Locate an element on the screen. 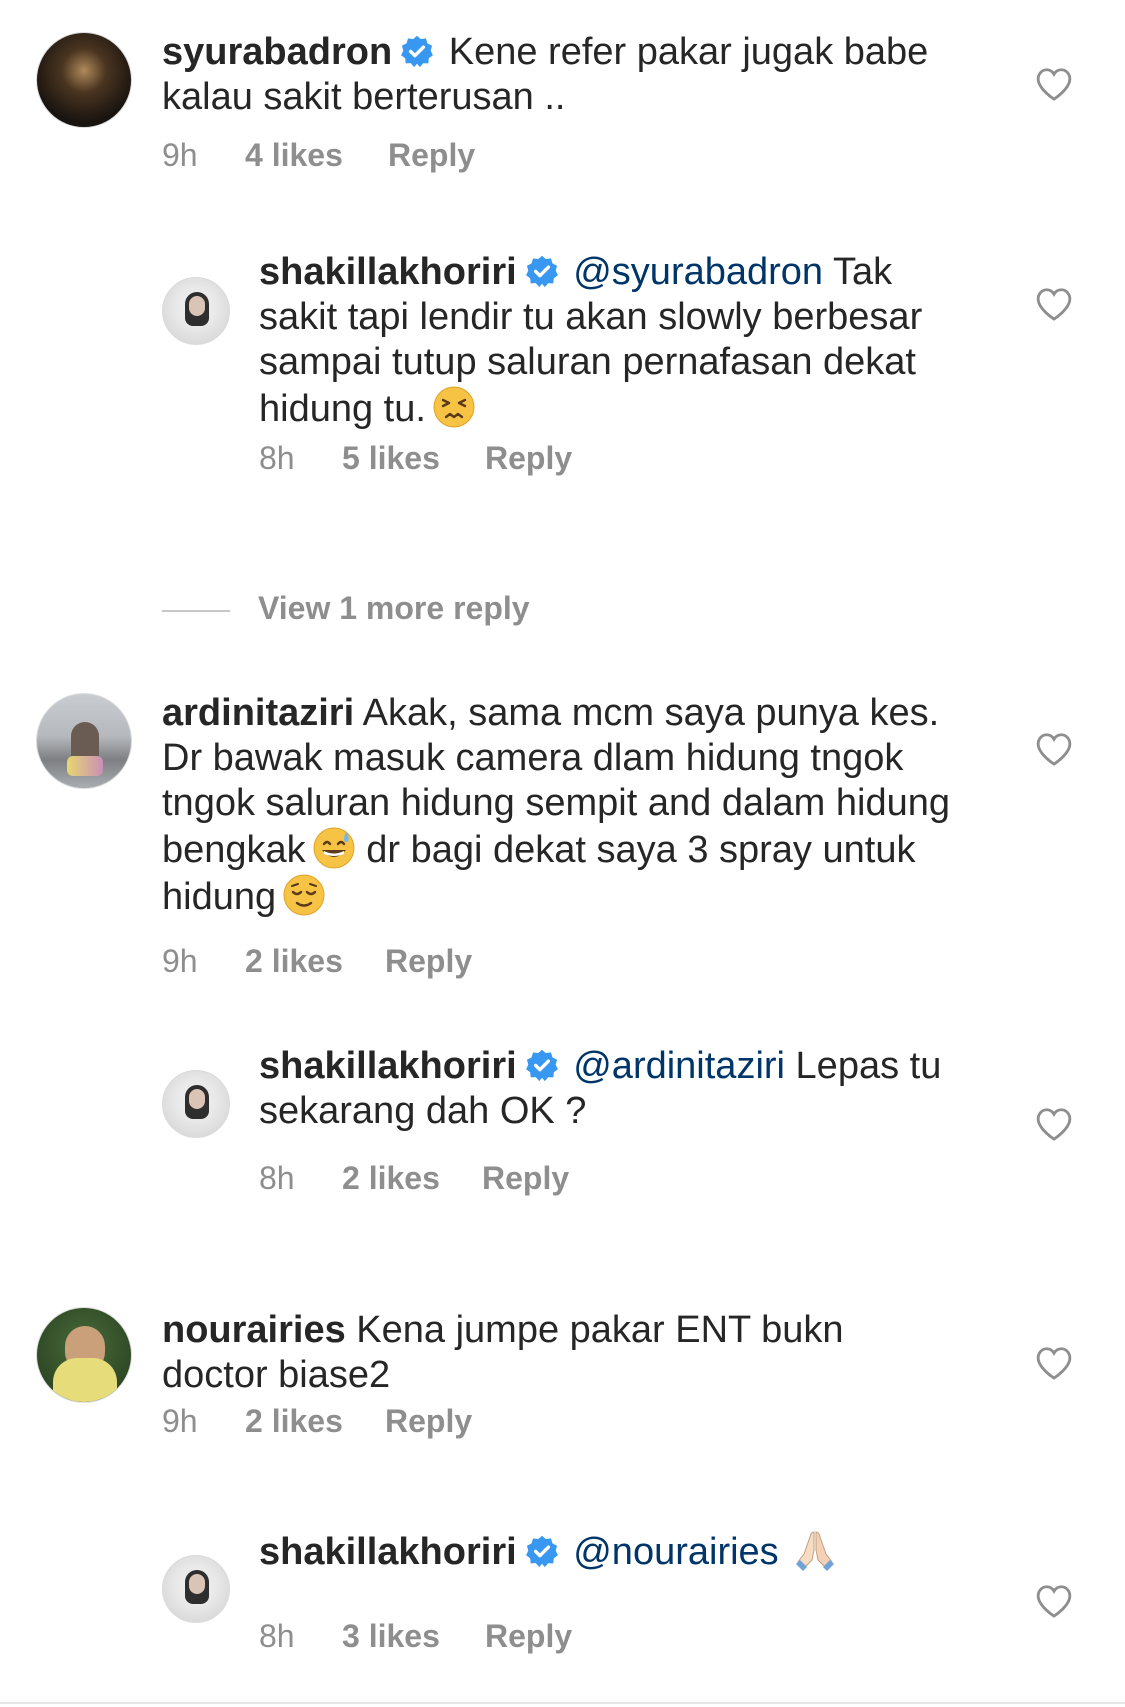  comment-meta: 9h 4 likes Reply is located at coordinates (318, 155).